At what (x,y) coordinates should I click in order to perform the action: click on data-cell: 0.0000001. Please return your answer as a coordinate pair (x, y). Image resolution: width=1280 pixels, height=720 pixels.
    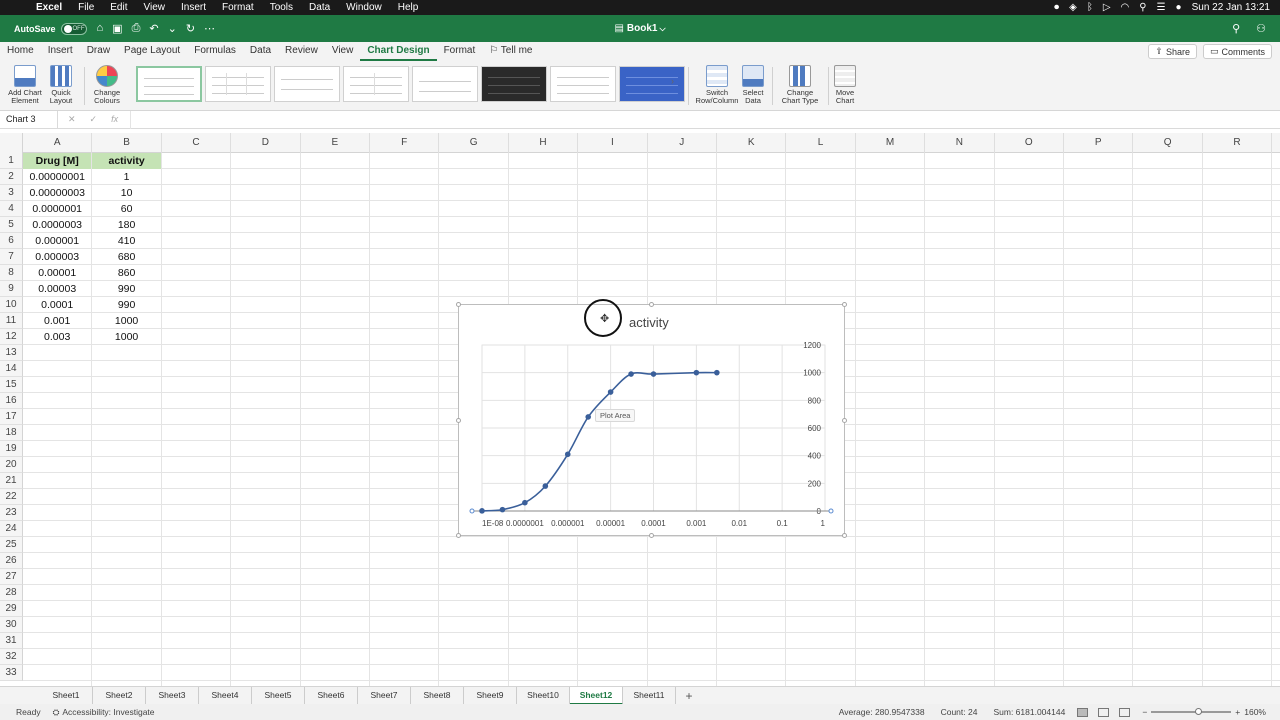
    Looking at the image, I should click on (57, 209).